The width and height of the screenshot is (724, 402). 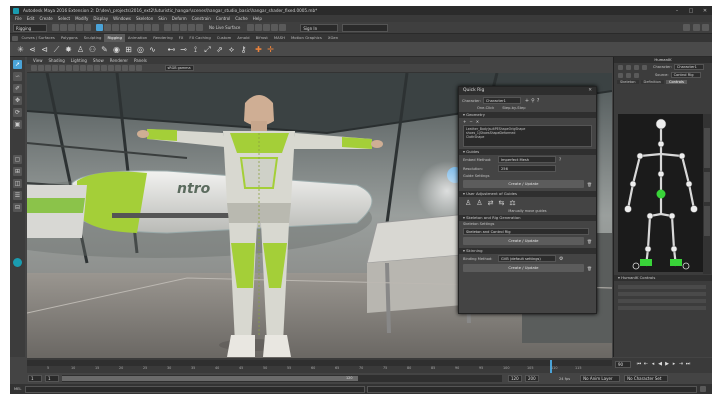 I want to click on range-start-field: 1, so click(x=52, y=378).